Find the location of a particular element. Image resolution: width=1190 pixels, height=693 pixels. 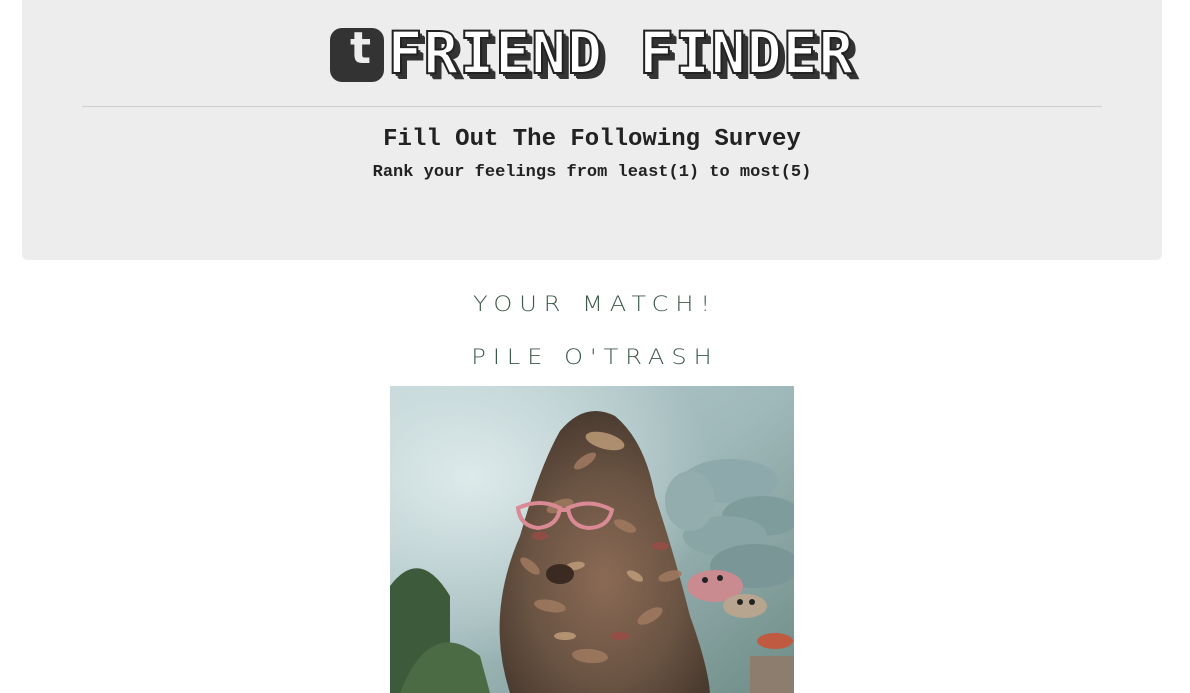

header-divider is located at coordinates (592, 106).